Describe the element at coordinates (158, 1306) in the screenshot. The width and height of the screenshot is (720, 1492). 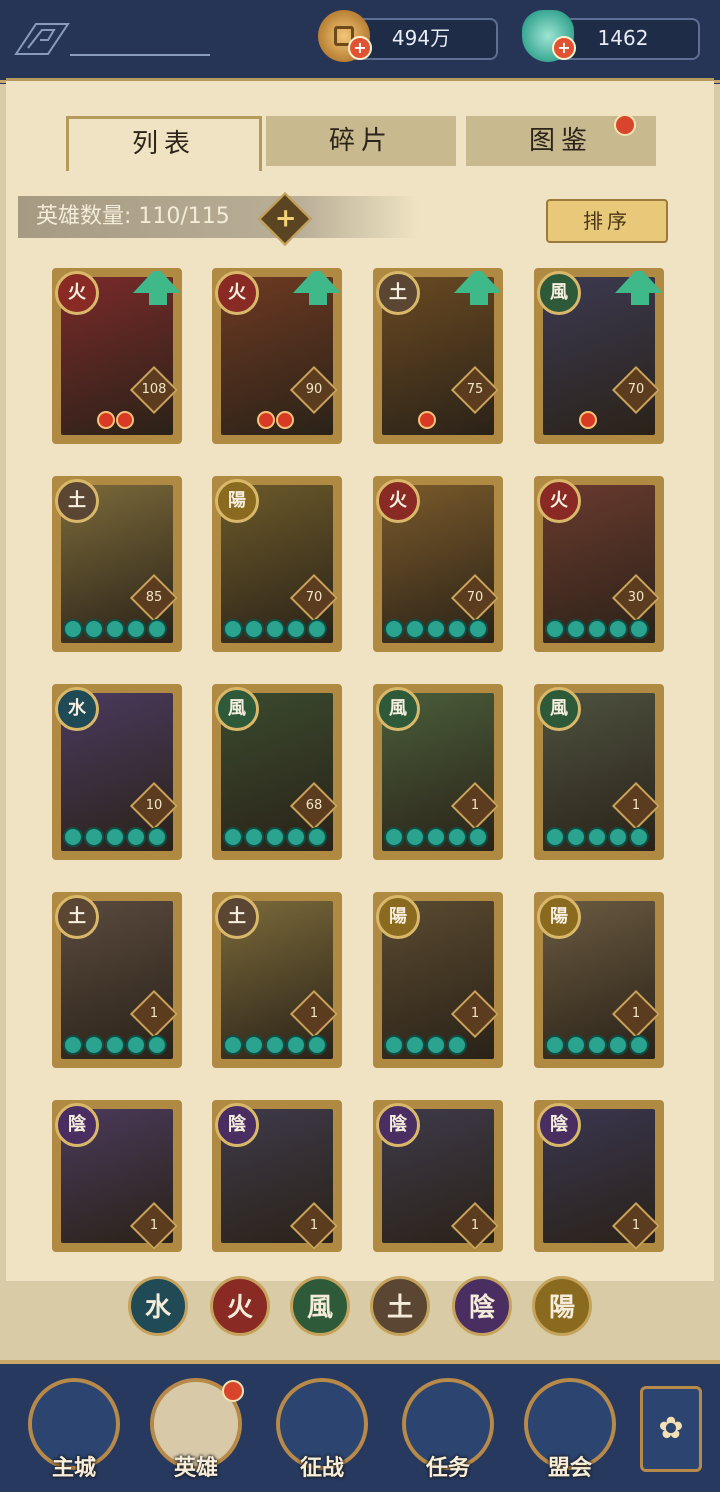
I see `element-filter-button: 水` at that location.